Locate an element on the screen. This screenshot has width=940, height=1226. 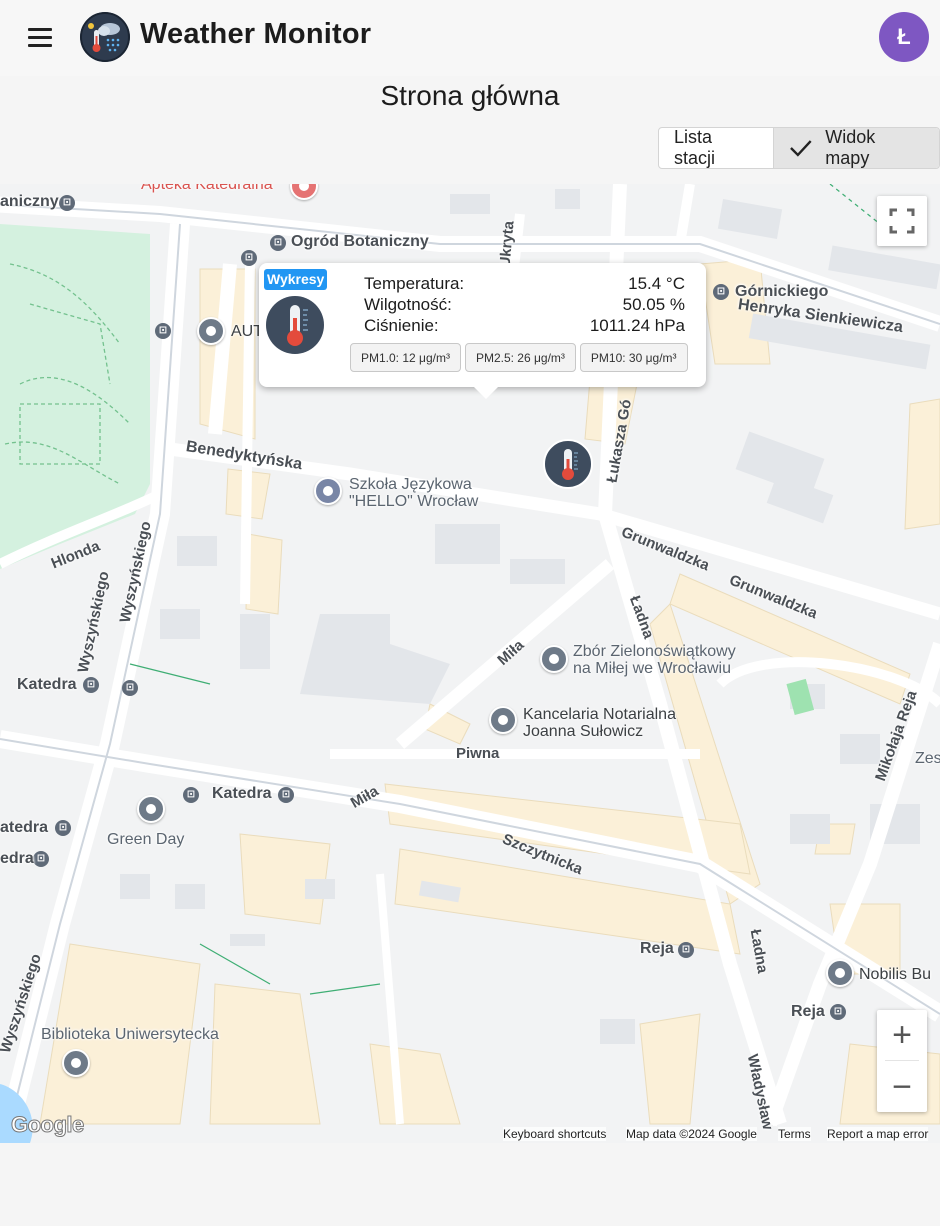
app-bar: Weather Monitor Ł is located at coordinates (470, 38).